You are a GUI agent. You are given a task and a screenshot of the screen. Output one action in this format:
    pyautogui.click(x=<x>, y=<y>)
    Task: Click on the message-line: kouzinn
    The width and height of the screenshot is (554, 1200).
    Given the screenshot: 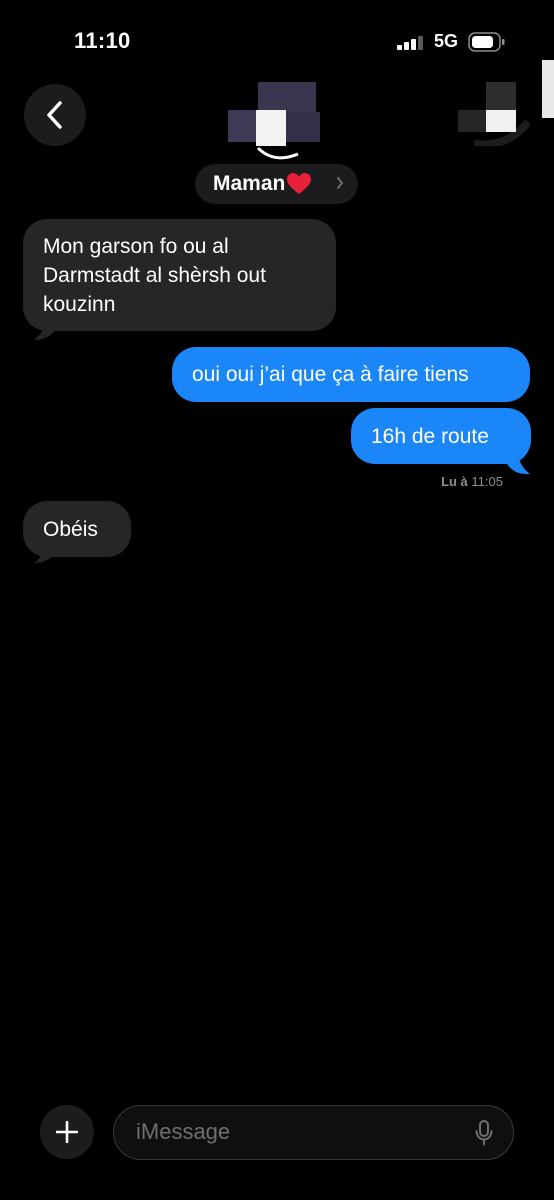 What is the action you would take?
    pyautogui.click(x=79, y=304)
    